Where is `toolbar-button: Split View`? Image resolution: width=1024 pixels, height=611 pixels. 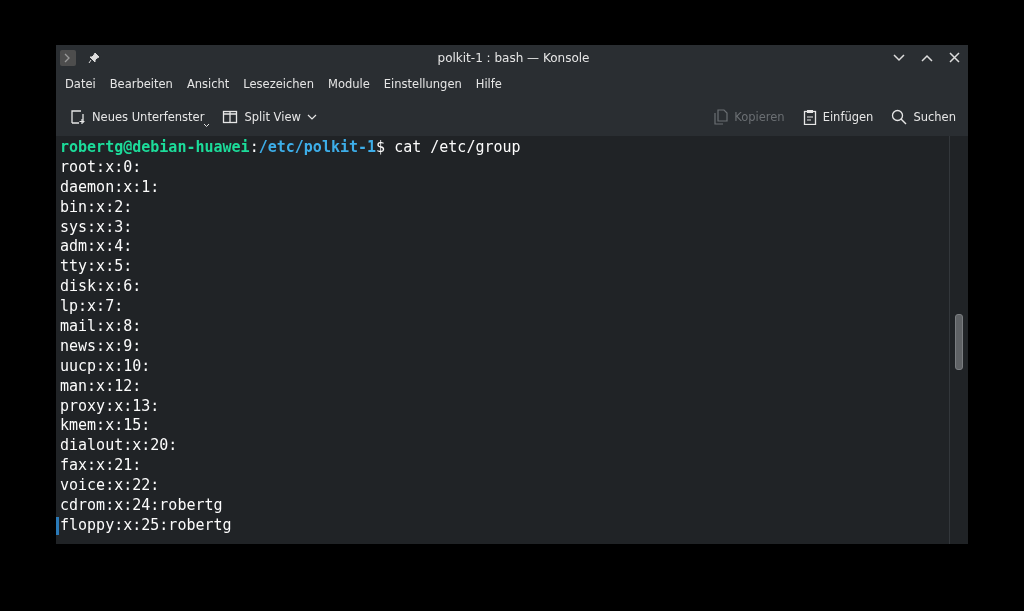
toolbar-button: Split View is located at coordinates (269, 116).